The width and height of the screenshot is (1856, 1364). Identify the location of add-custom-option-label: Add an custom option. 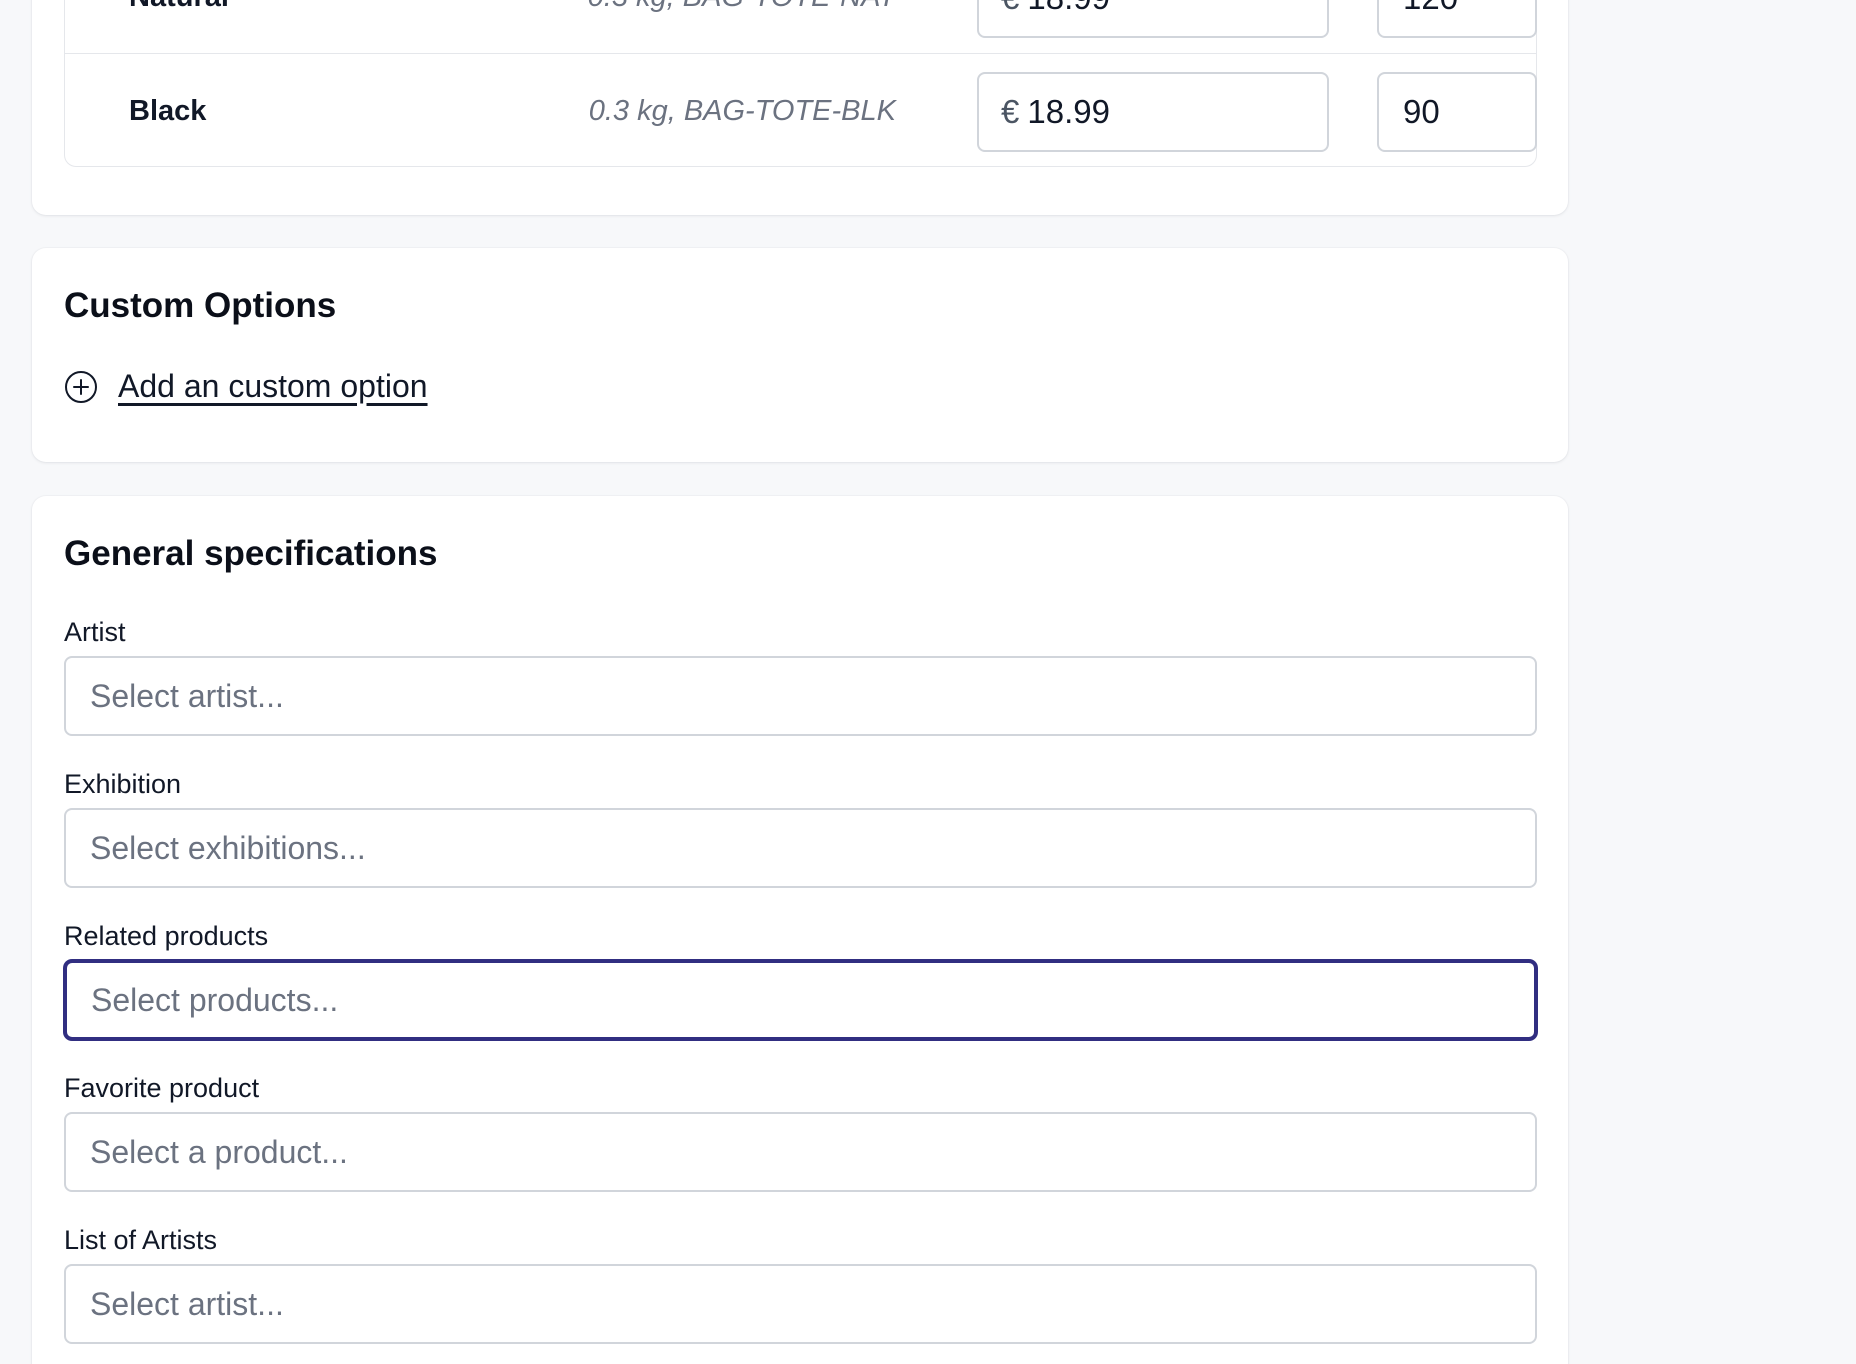
(273, 386).